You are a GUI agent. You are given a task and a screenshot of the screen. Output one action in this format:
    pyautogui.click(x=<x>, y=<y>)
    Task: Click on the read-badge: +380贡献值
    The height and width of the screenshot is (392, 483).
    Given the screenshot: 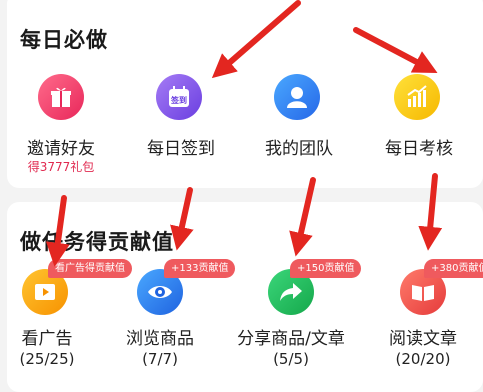 What is the action you would take?
    pyautogui.click(x=453, y=268)
    